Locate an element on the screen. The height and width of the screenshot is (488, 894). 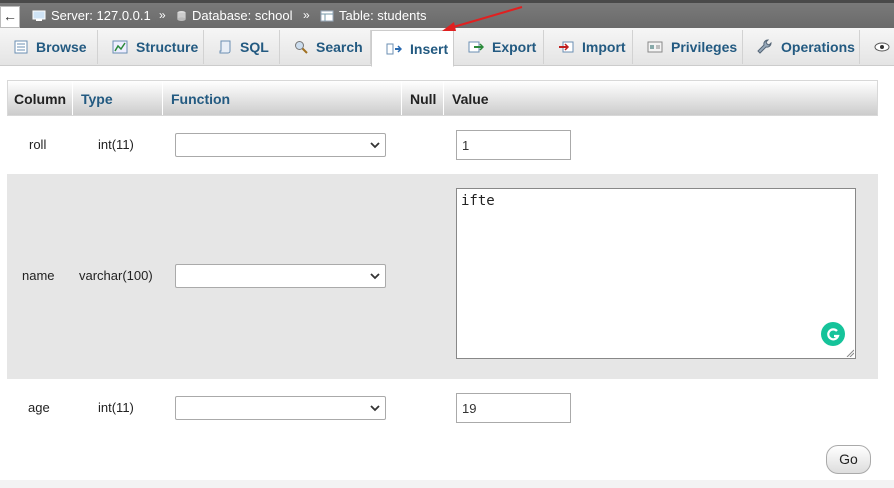
table-row: roll int(11) 1 is located at coordinates (442, 145).